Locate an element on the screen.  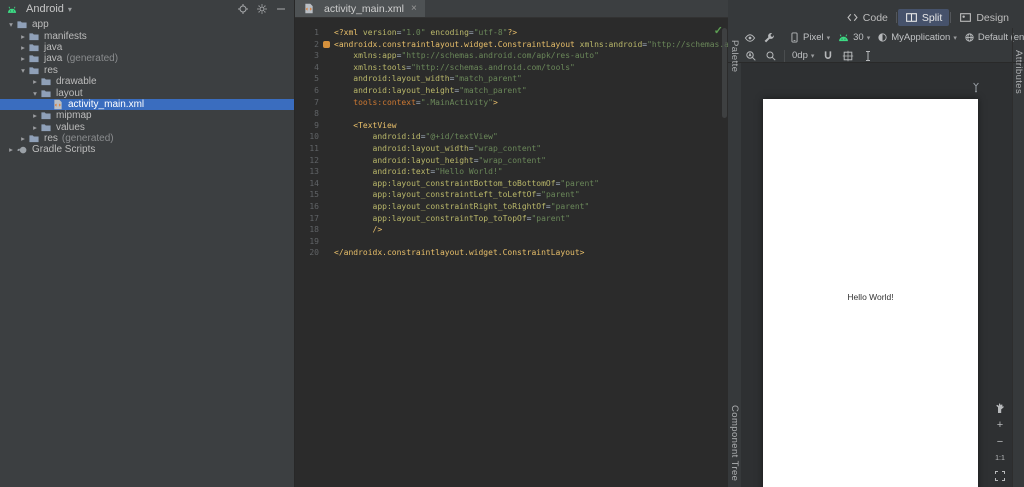
guidelines-icon is located at coordinates (847, 55).